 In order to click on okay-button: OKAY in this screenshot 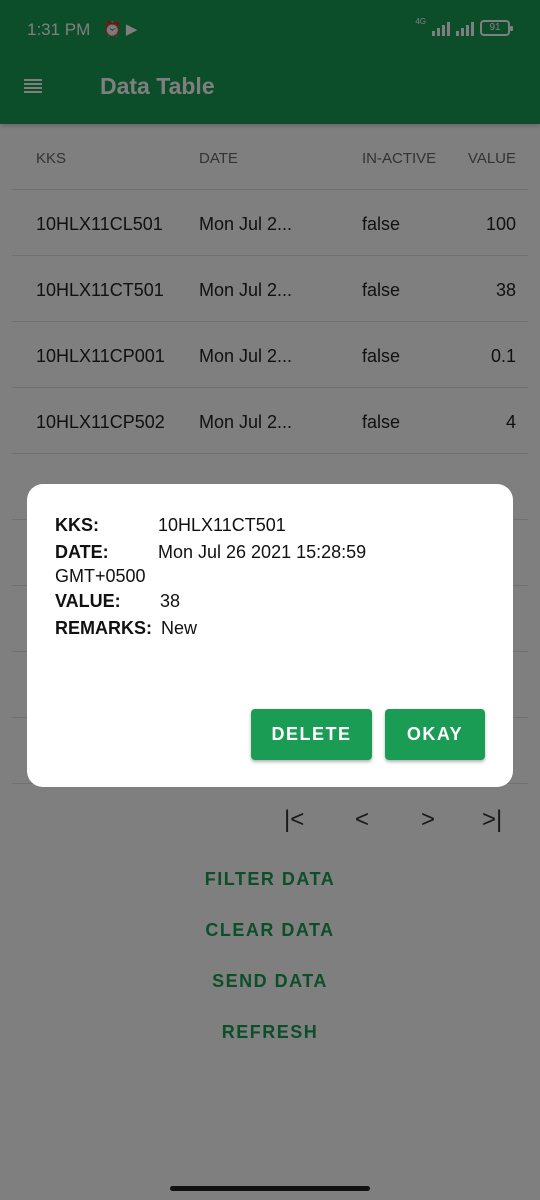, I will do `click(435, 734)`.